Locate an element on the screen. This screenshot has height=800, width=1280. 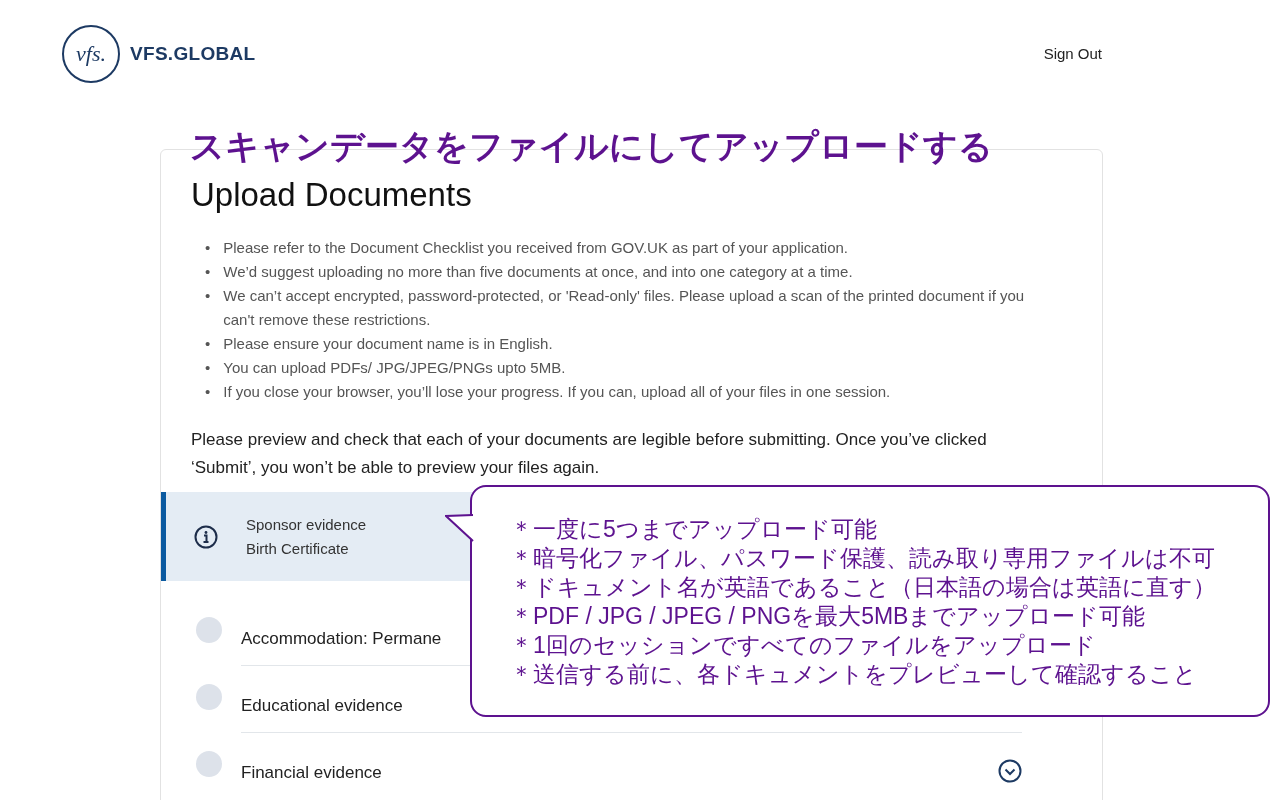
callout-line: ＊1回のセッションですべてのファイルをアップロード is located at coordinates (803, 645).